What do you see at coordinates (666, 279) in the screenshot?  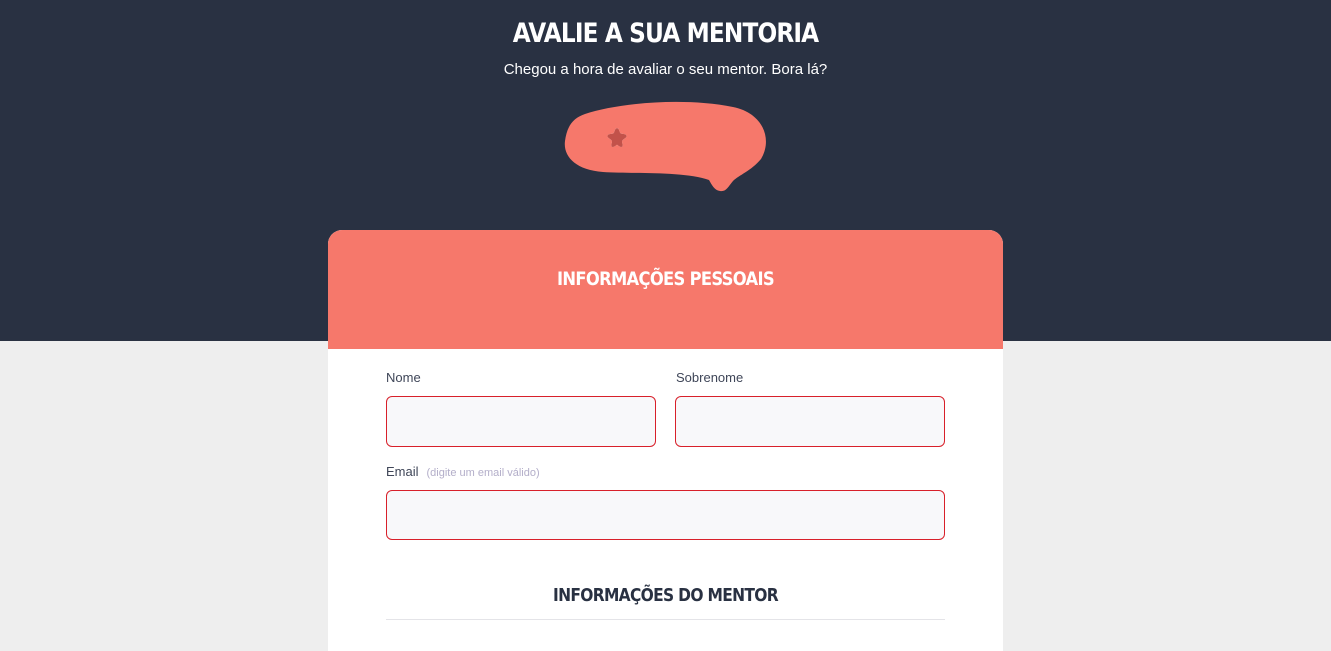 I see `section-title-personal-info: INFORMAÇÕES PESSOAIS` at bounding box center [666, 279].